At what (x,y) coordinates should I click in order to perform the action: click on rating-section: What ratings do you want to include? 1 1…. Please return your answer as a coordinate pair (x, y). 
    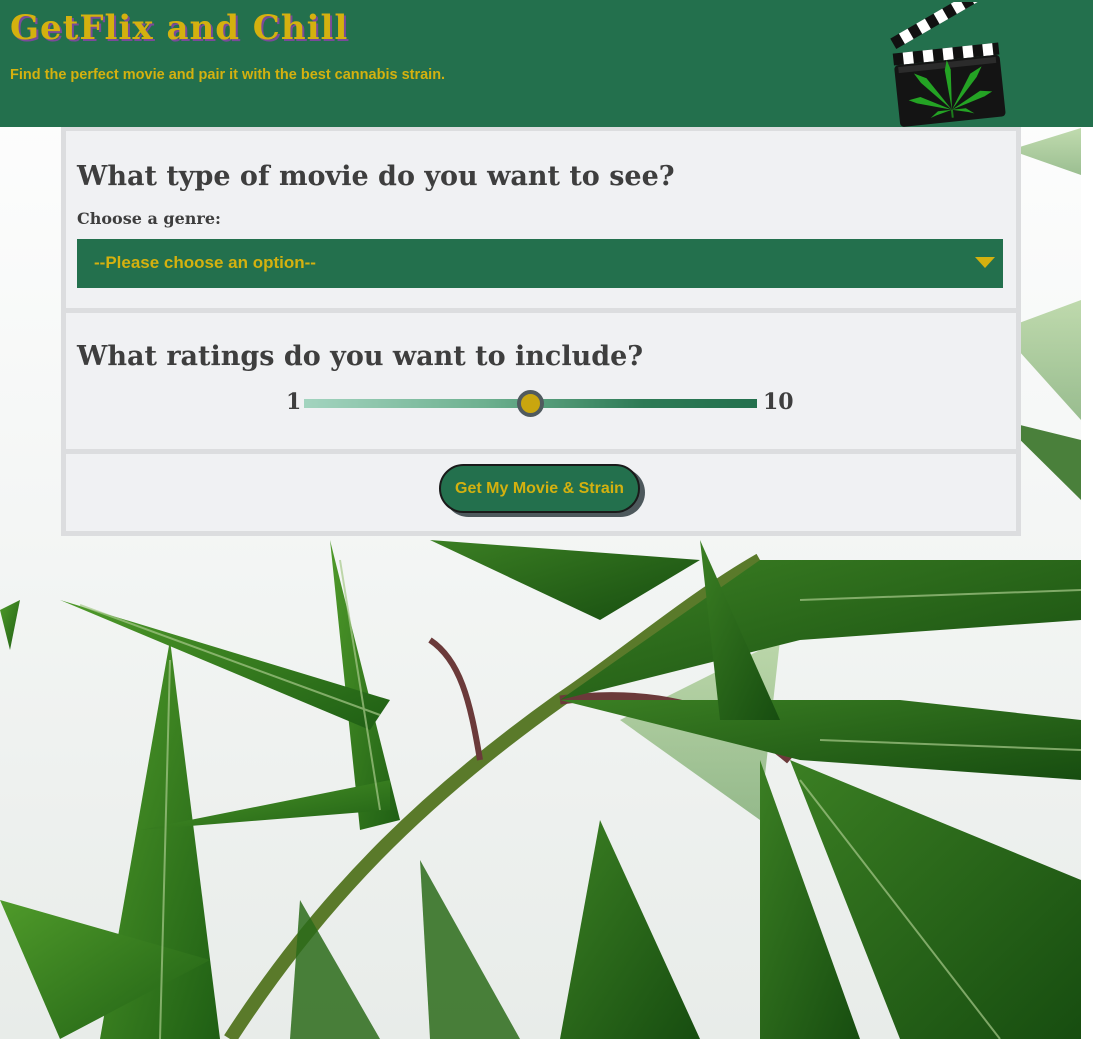
    Looking at the image, I should click on (541, 381).